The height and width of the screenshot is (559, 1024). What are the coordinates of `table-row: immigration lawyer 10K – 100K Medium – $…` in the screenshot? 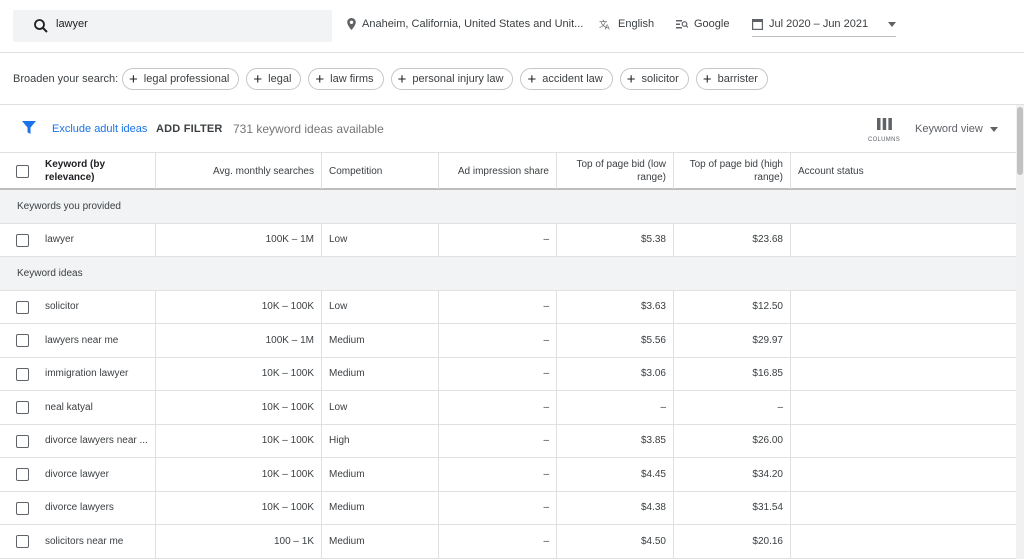 It's located at (508, 374).